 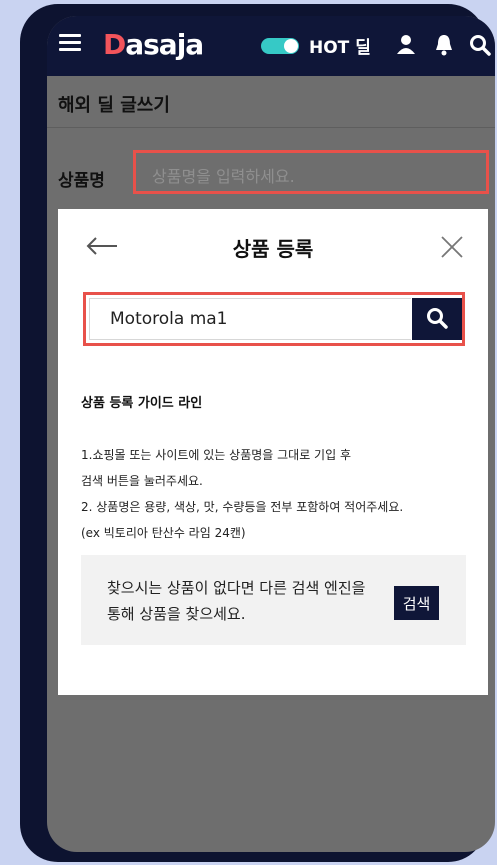 I want to click on hot-deal-link: HOT 딜, so click(x=340, y=45).